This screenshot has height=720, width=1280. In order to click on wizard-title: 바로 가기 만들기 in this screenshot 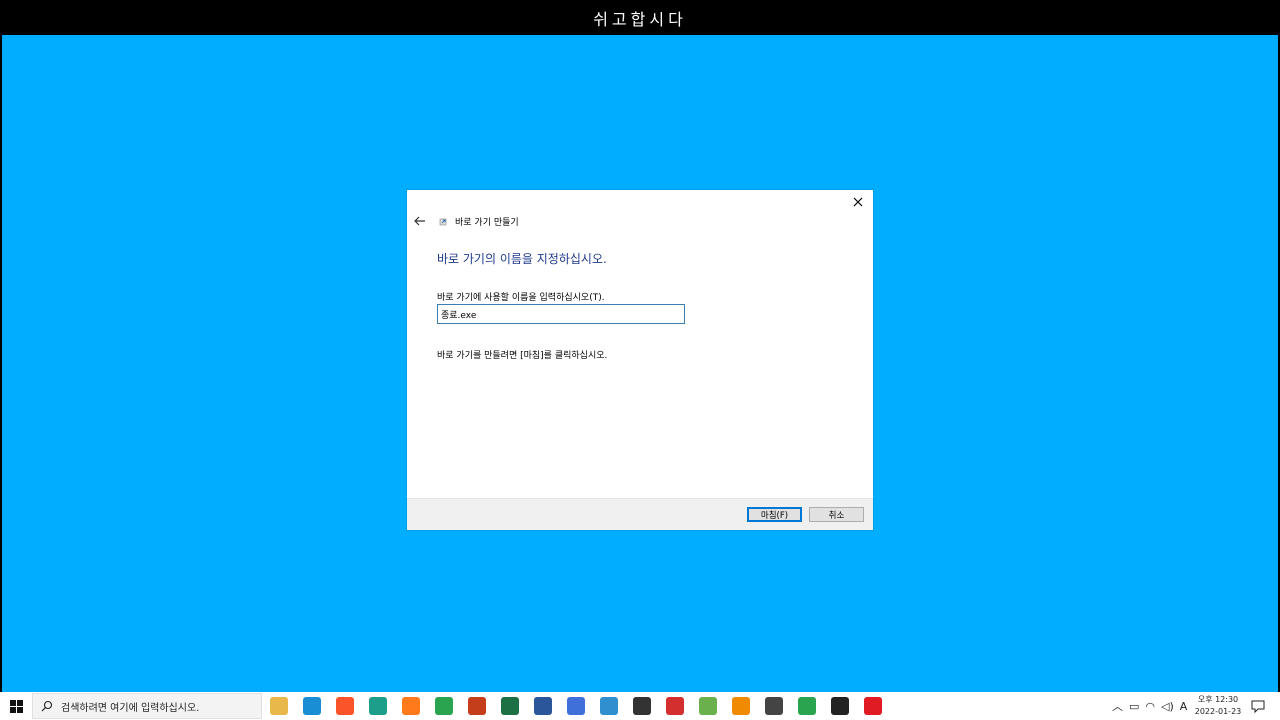, I will do `click(487, 222)`.